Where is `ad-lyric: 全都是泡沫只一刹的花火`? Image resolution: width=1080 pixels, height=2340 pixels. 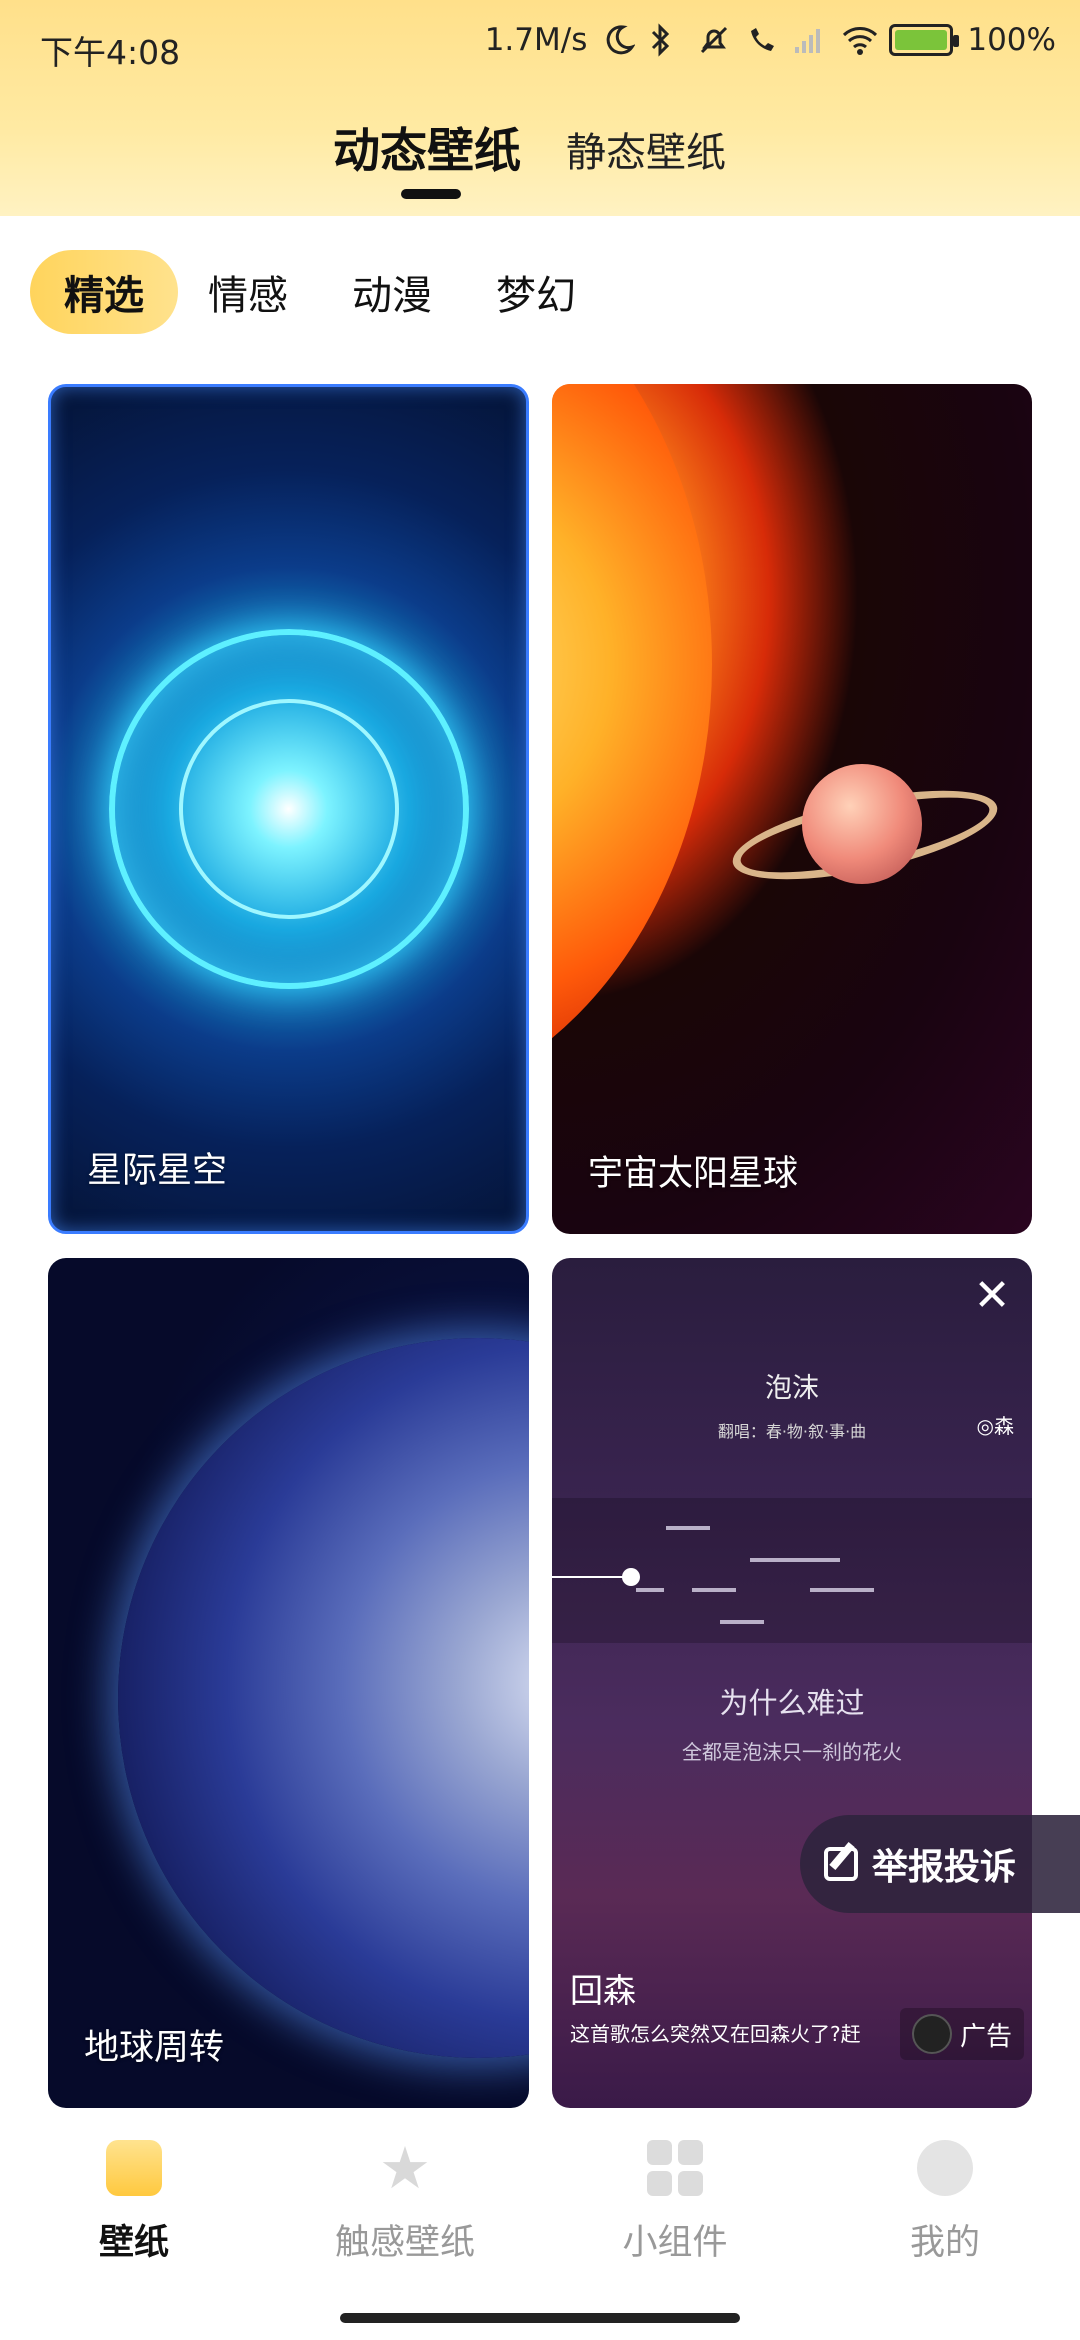 ad-lyric: 全都是泡沫只一刹的花火 is located at coordinates (792, 1752).